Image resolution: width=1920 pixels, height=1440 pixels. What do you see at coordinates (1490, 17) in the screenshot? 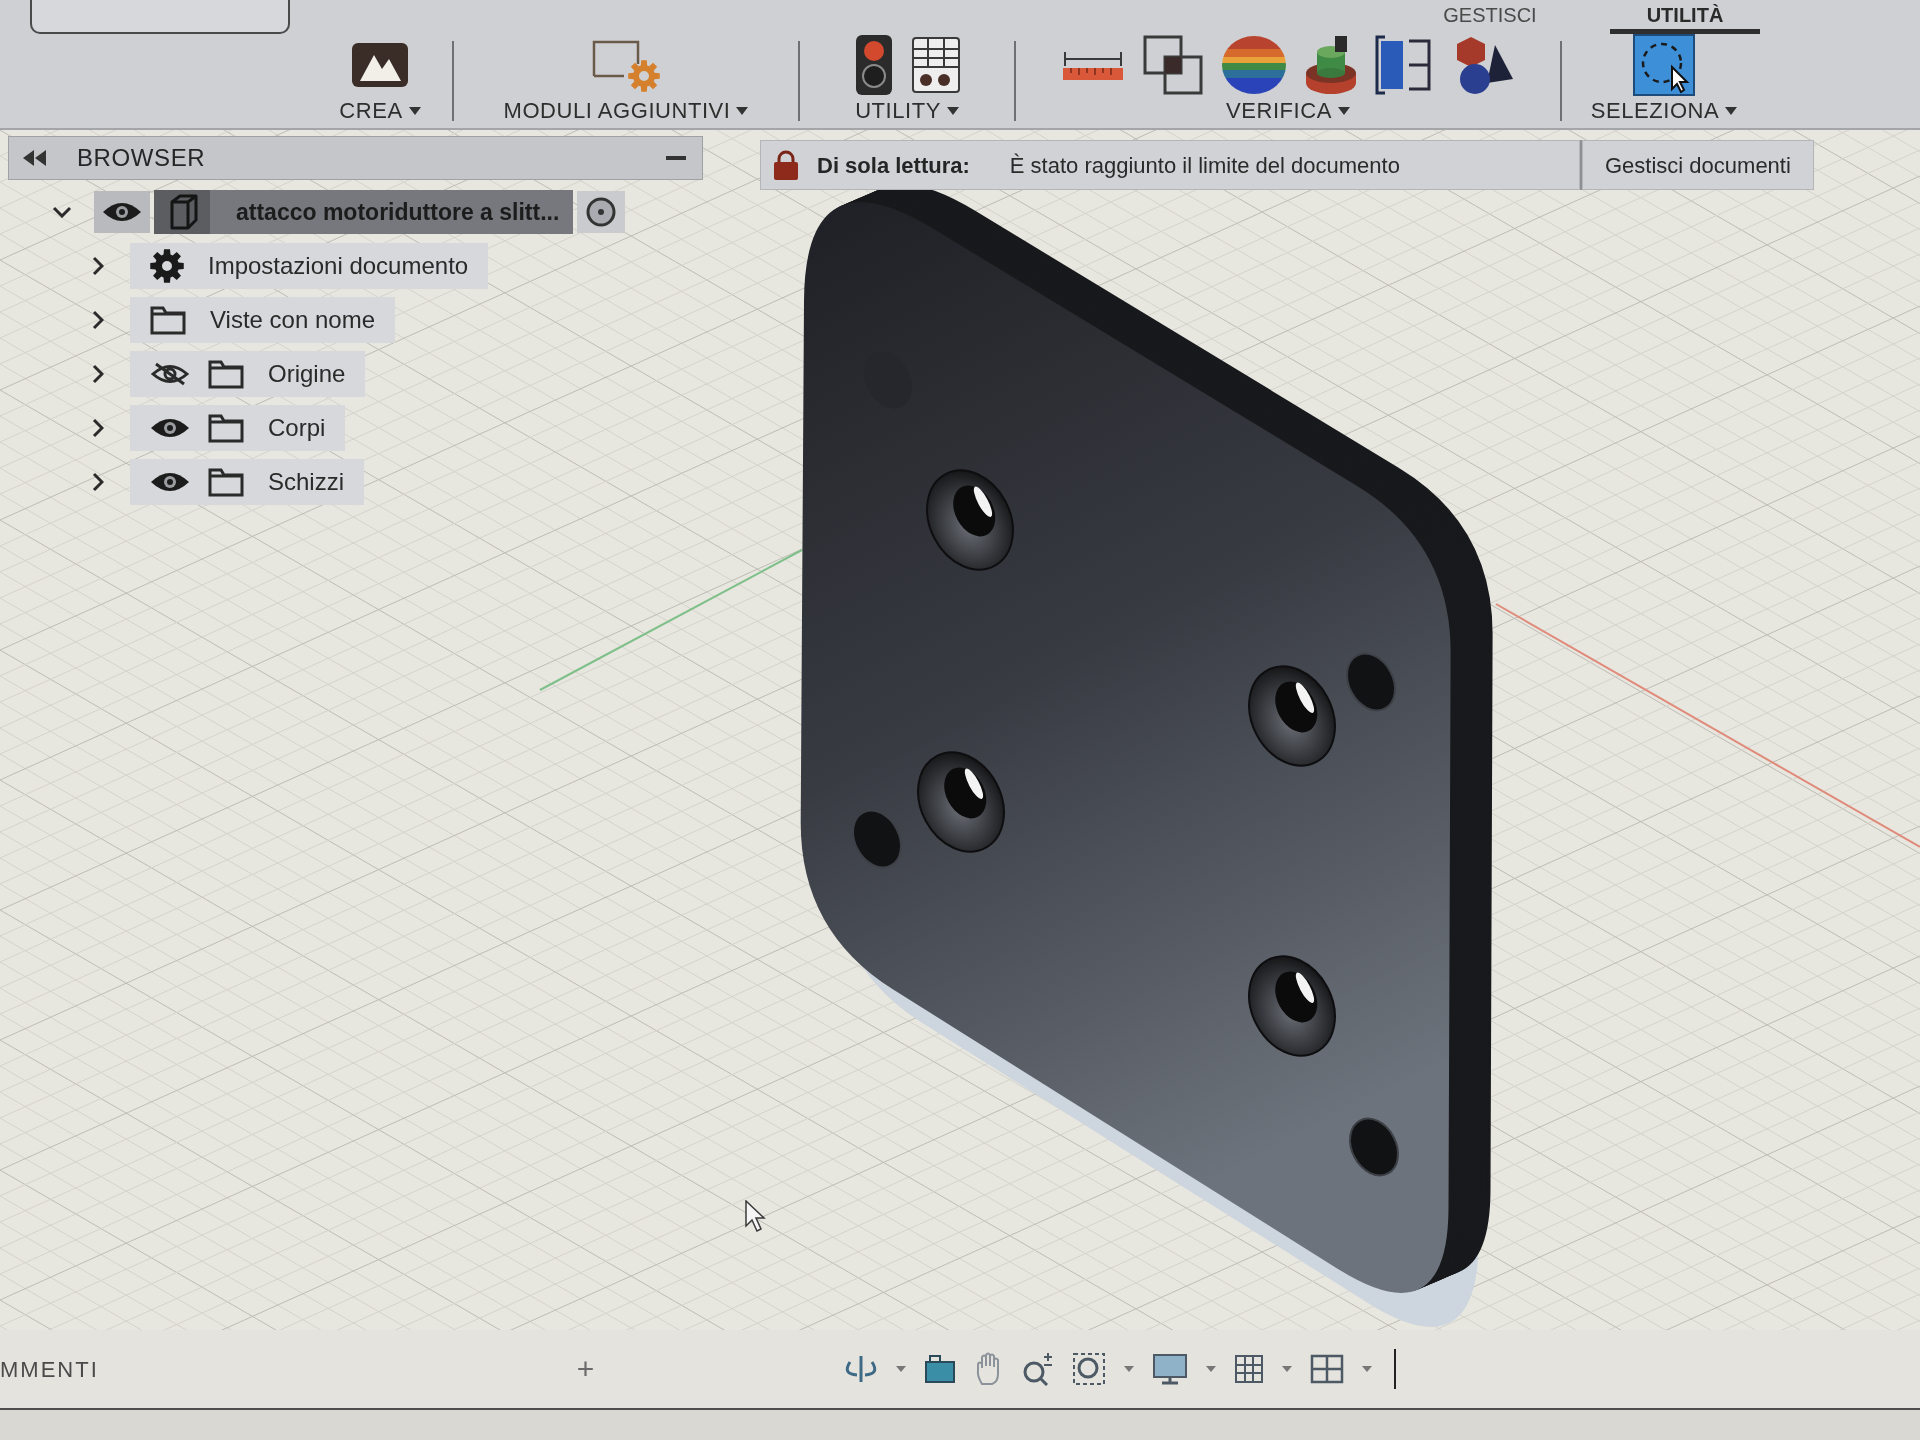
I see `toolbar-tab: GESTISCI` at bounding box center [1490, 17].